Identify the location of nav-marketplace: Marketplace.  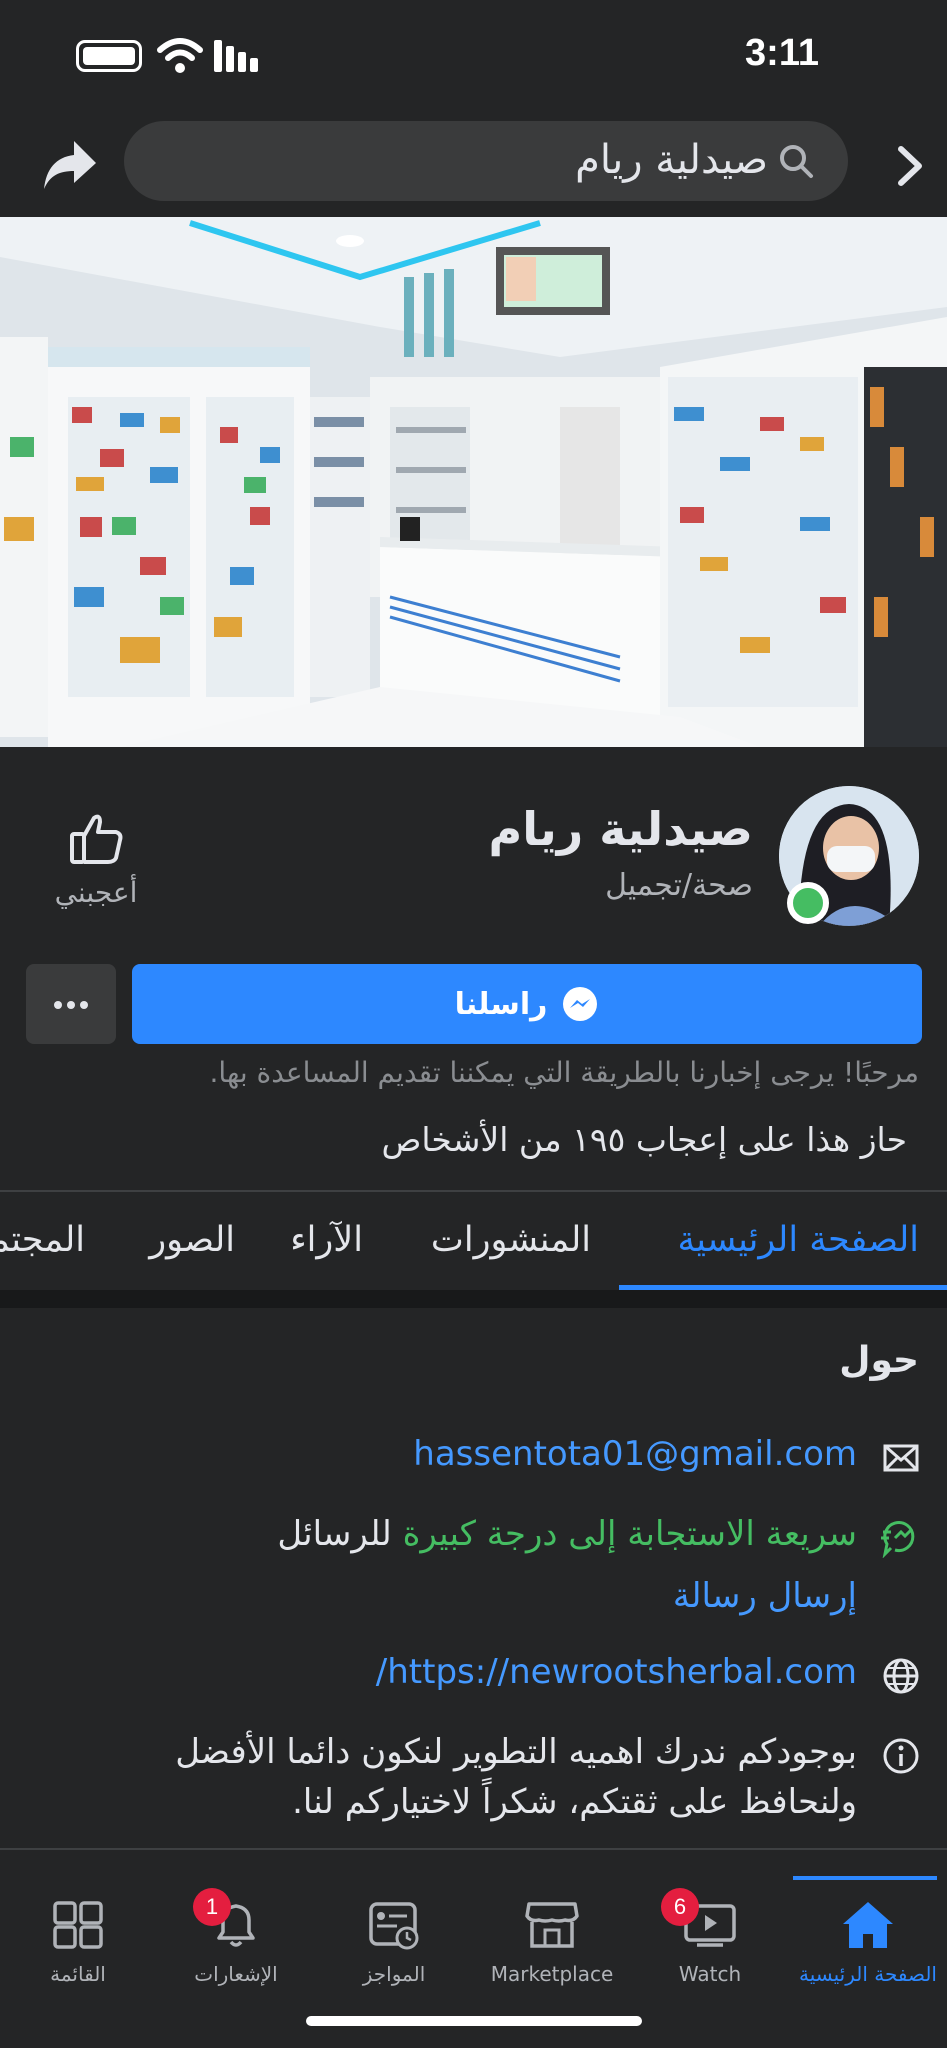
(552, 1920).